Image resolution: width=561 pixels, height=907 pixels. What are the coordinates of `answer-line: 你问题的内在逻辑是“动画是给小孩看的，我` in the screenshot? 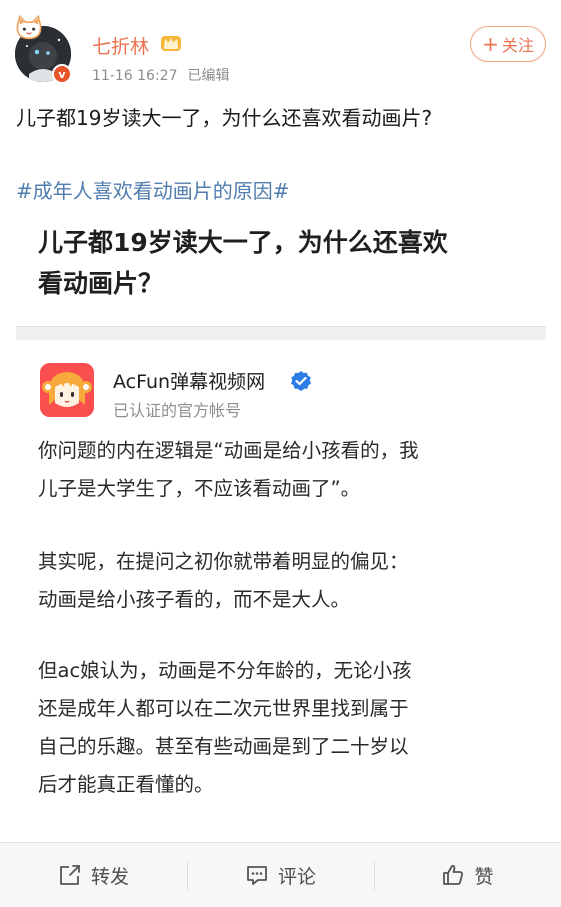 It's located at (228, 450).